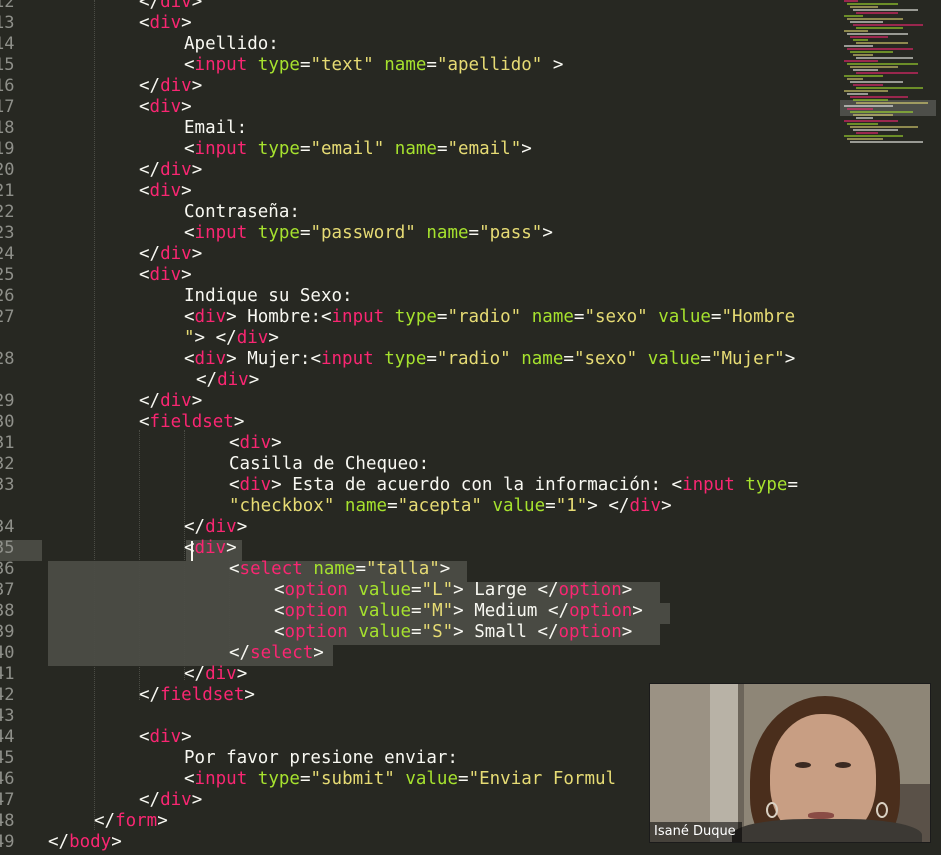  Describe the element at coordinates (7, 44) in the screenshot. I see `line-number: 14` at that location.